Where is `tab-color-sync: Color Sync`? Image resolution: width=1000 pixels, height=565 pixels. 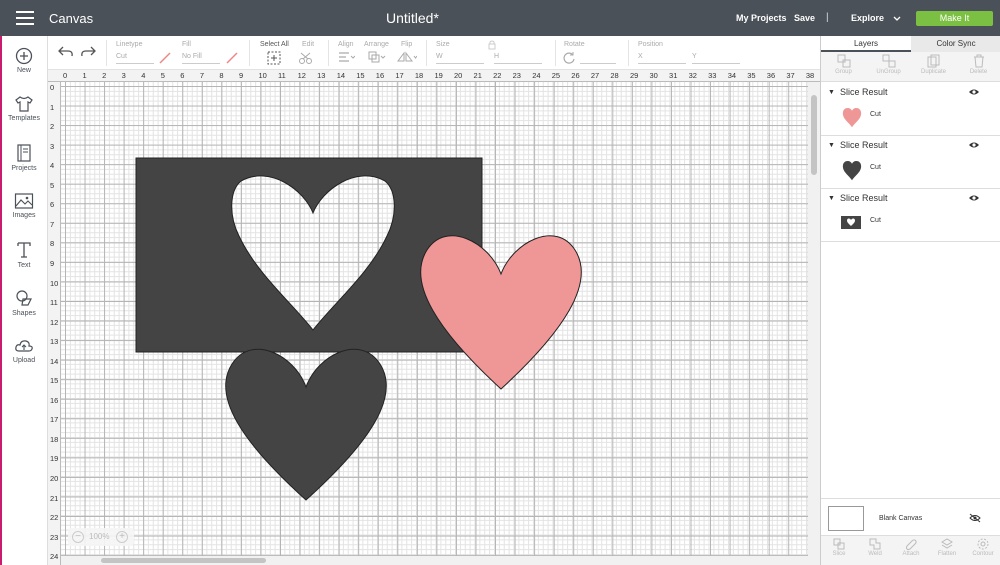
tab-color-sync: Color Sync is located at coordinates (955, 44).